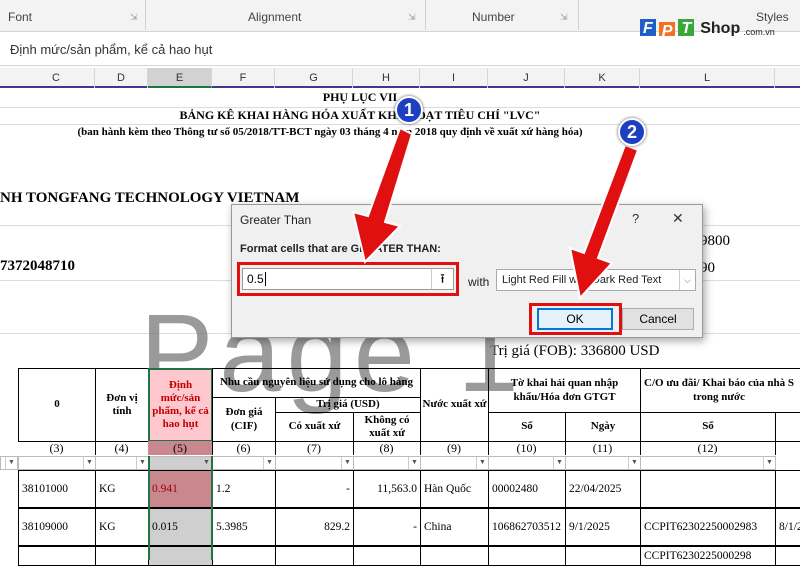 Image resolution: width=800 pixels, height=566 pixels. Describe the element at coordinates (454, 527) in the screenshot. I see `table-cell: China` at that location.